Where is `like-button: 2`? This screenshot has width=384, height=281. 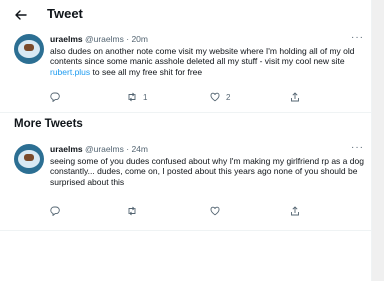 like-button: 2 is located at coordinates (220, 97).